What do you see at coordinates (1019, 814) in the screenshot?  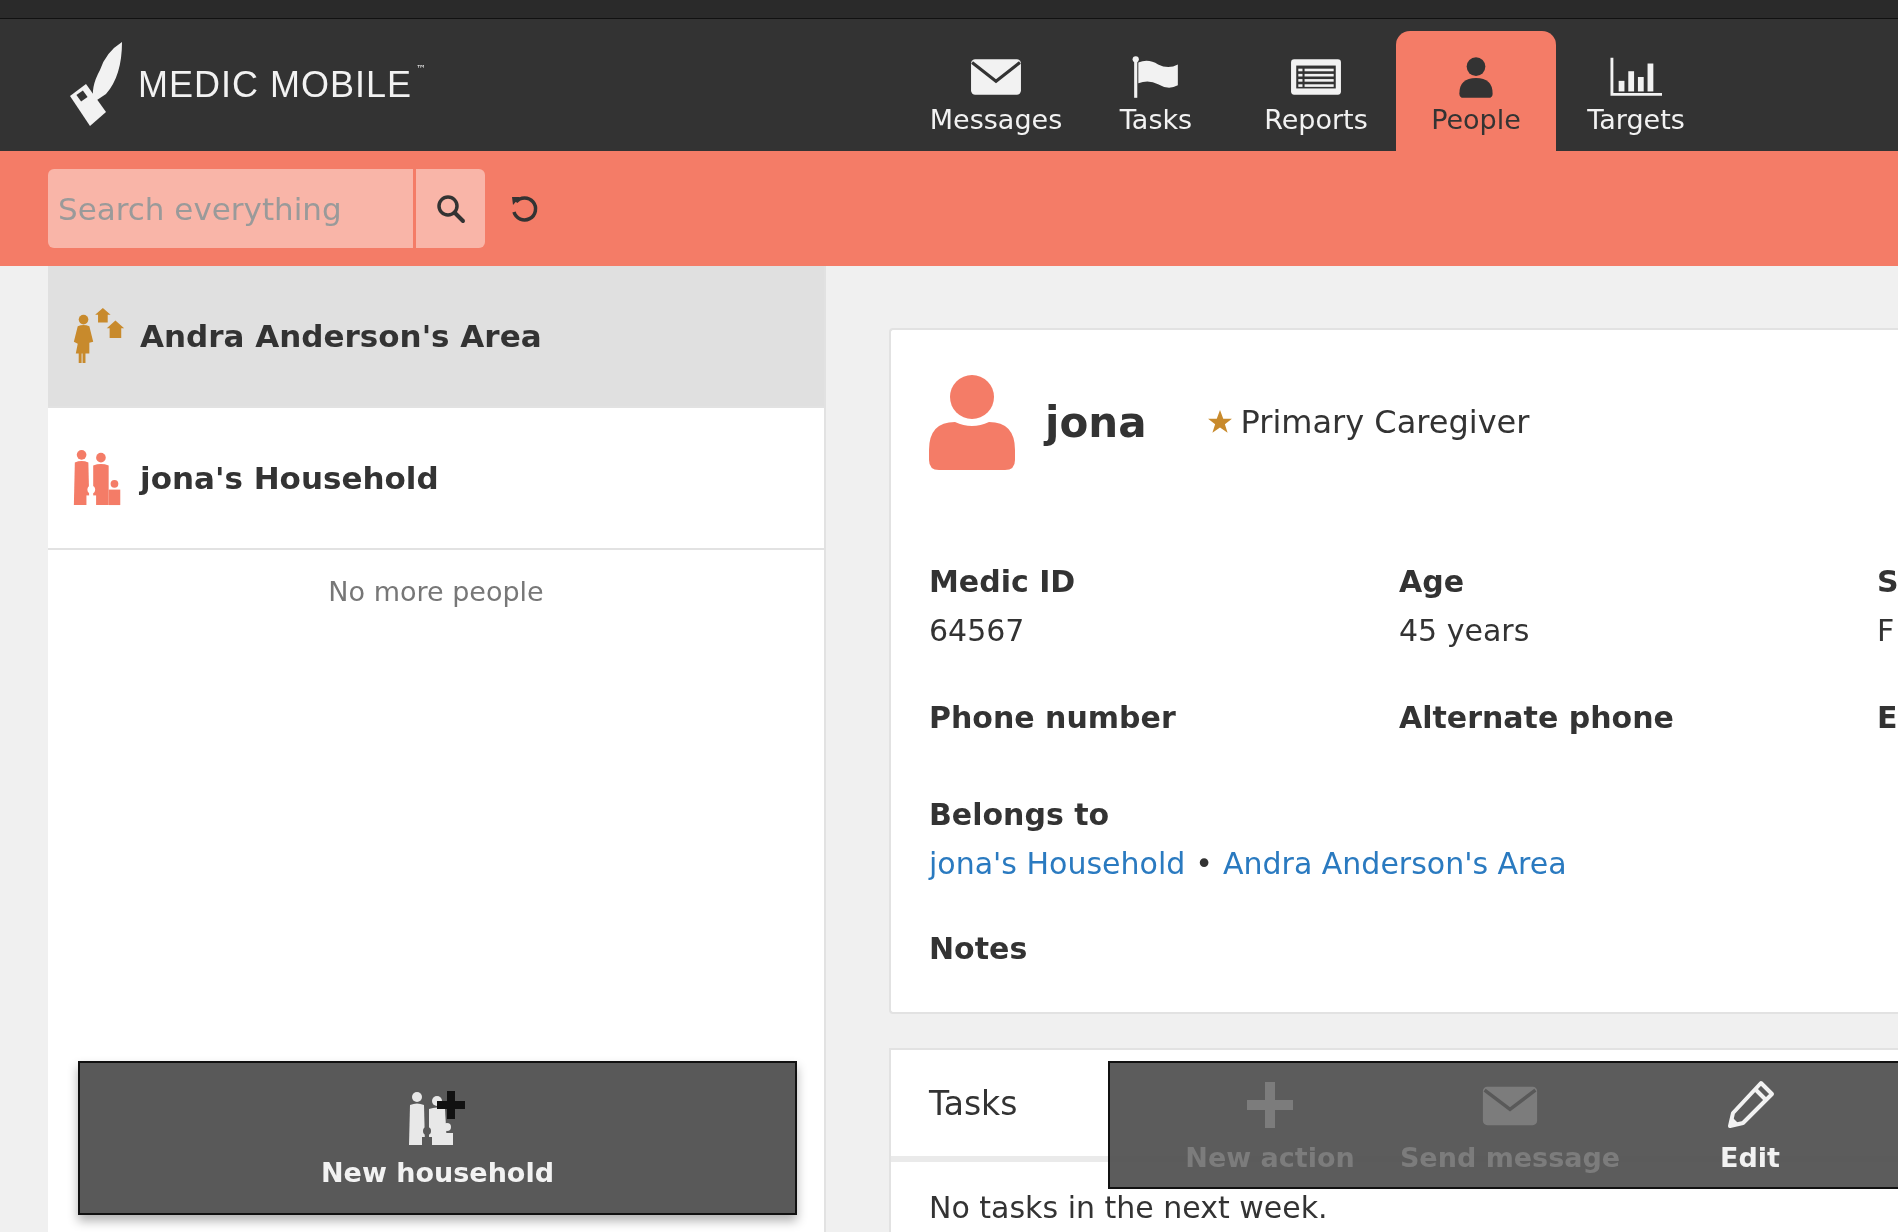 I see `field-label: Belongs to` at bounding box center [1019, 814].